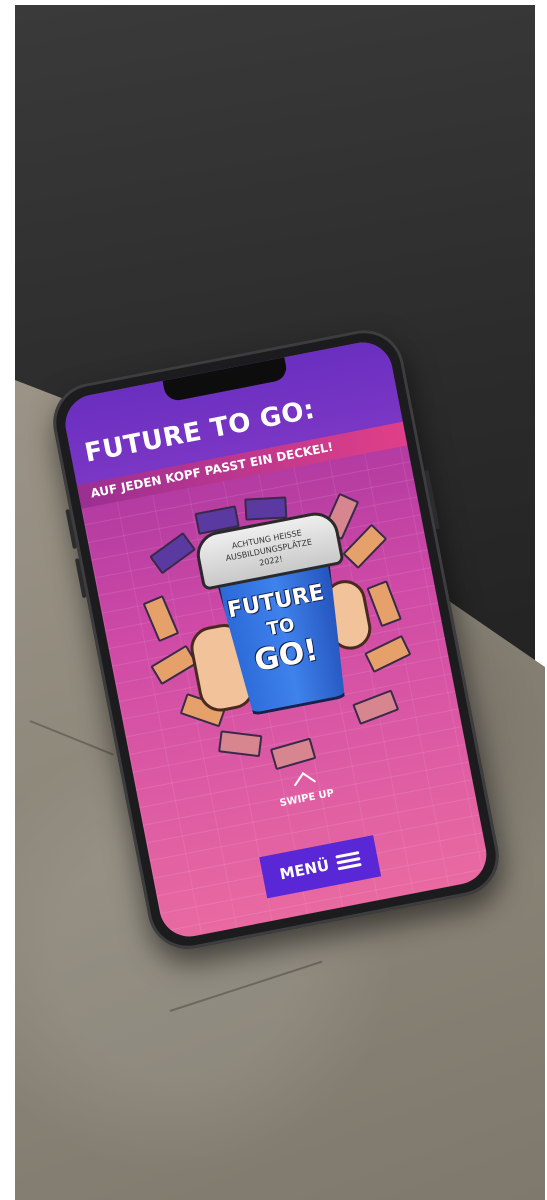 Image resolution: width=547 pixels, height=1200 pixels. Describe the element at coordinates (304, 870) in the screenshot. I see `menu-button-label: MENÜ` at that location.